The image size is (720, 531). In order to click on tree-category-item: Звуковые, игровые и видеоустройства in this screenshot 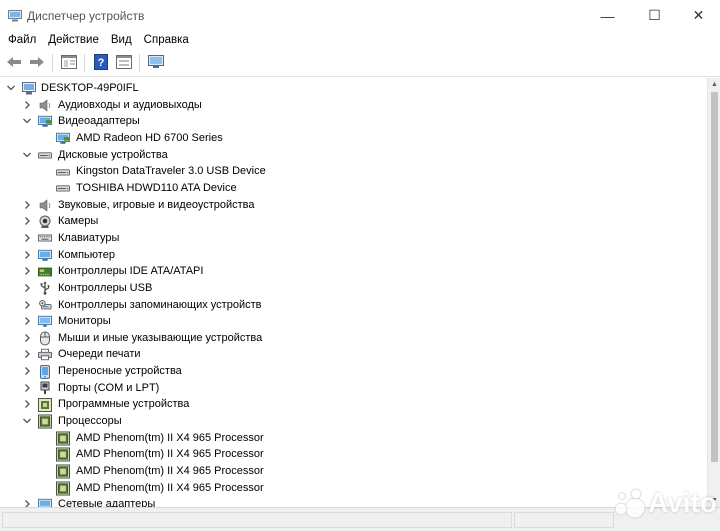, I will do `click(350, 205)`.